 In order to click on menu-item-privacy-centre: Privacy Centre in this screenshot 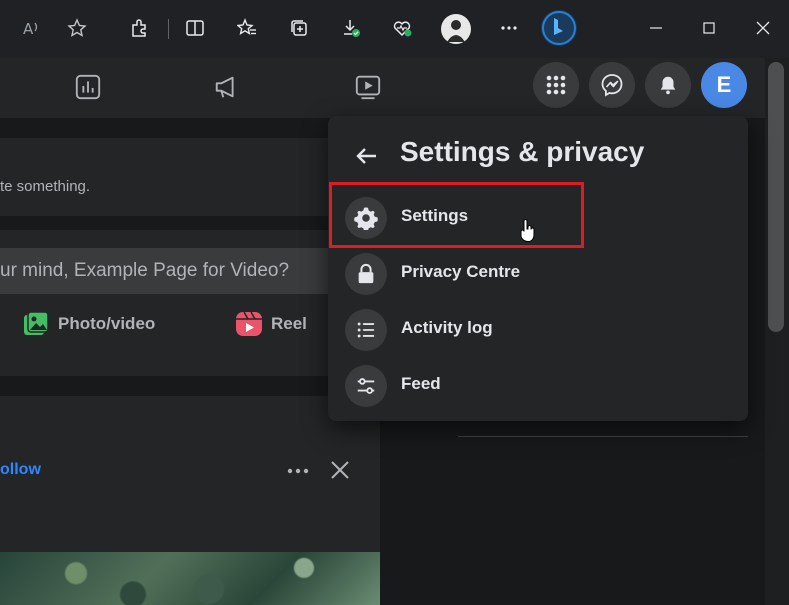, I will do `click(538, 273)`.